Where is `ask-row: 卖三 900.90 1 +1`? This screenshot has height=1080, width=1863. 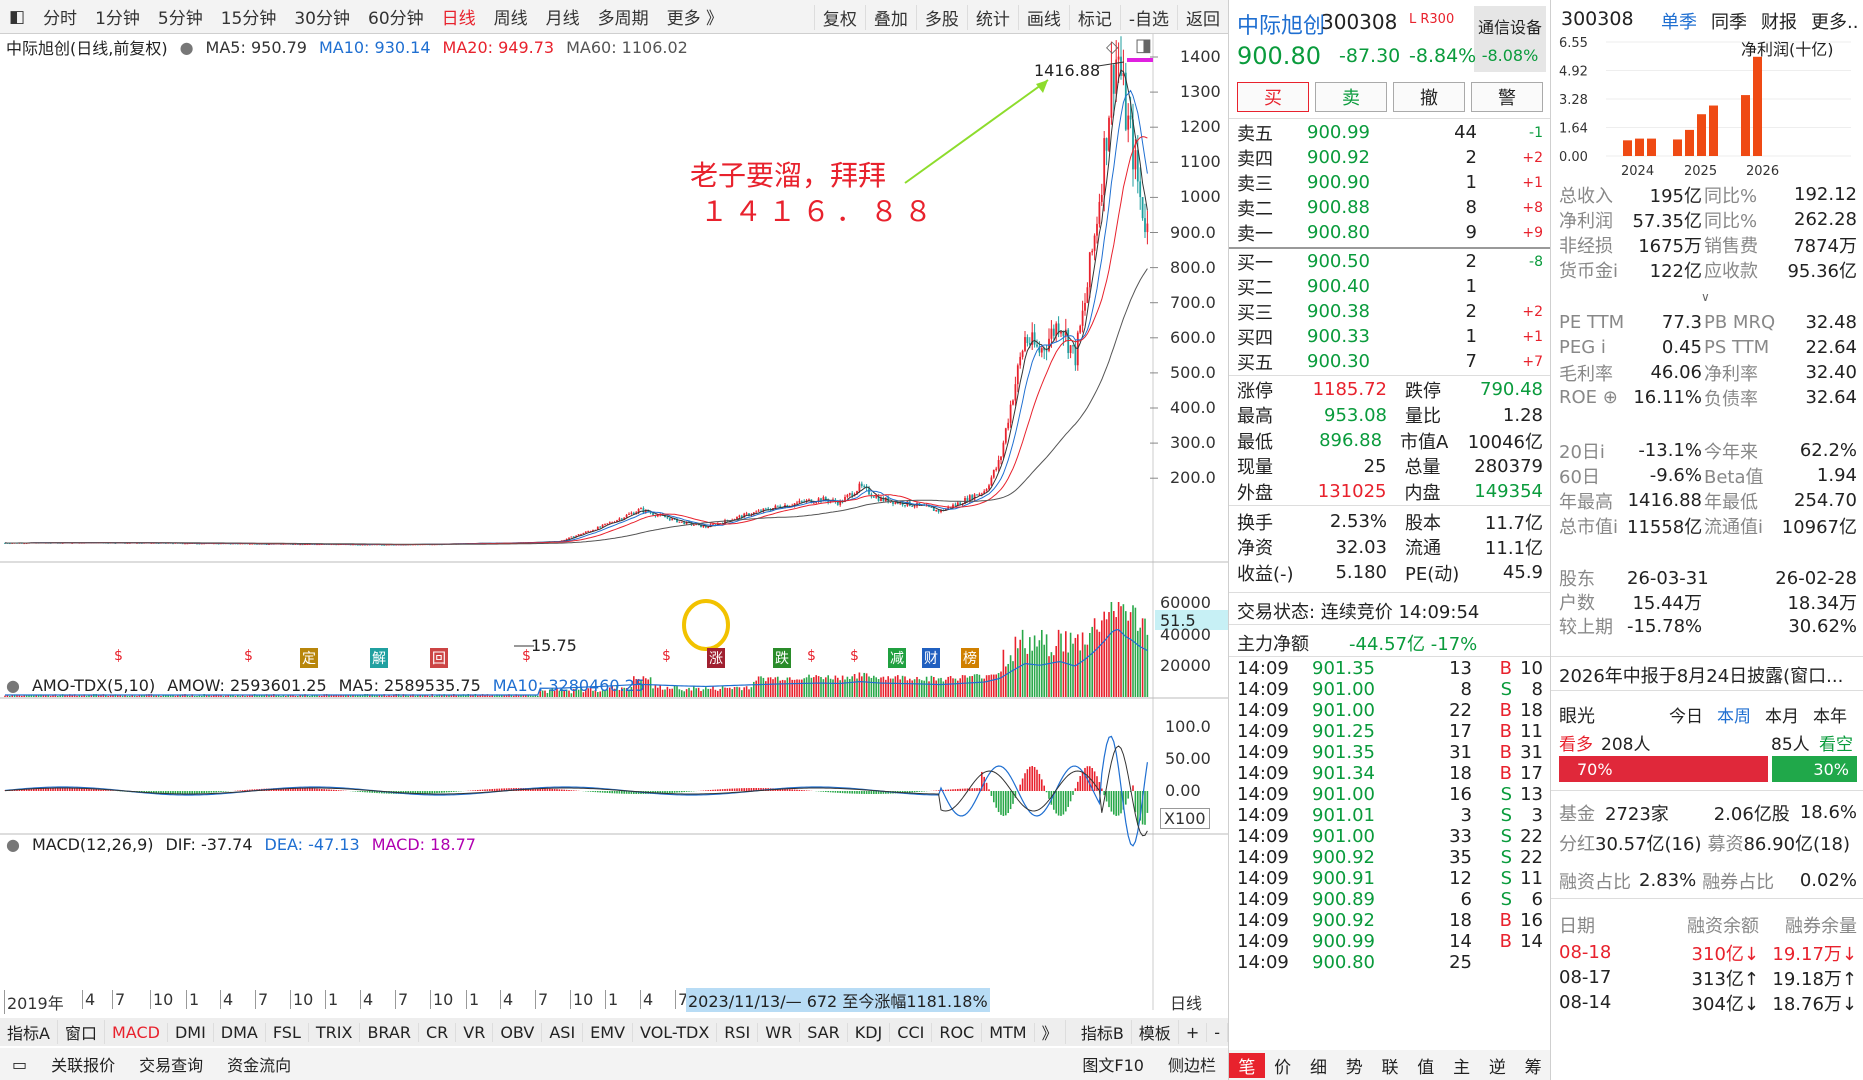 ask-row: 卖三 900.90 1 +1 is located at coordinates (1390, 182).